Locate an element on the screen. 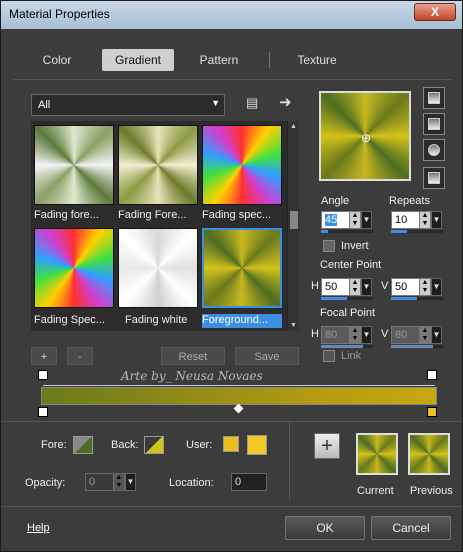 Image resolution: width=463 pixels, height=552 pixels. focal-v-field: 80 ▲ ▼ ▼ is located at coordinates (416, 335).